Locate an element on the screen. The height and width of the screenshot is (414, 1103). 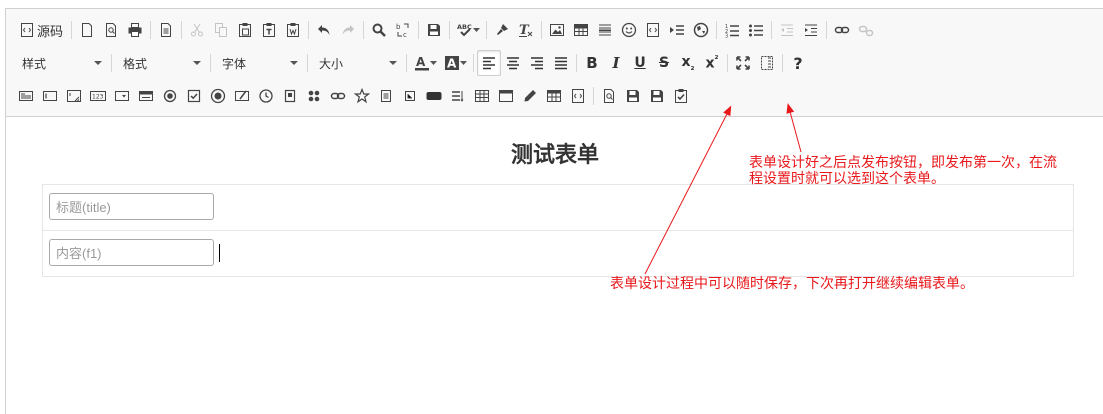
html-tool is located at coordinates (578, 96).